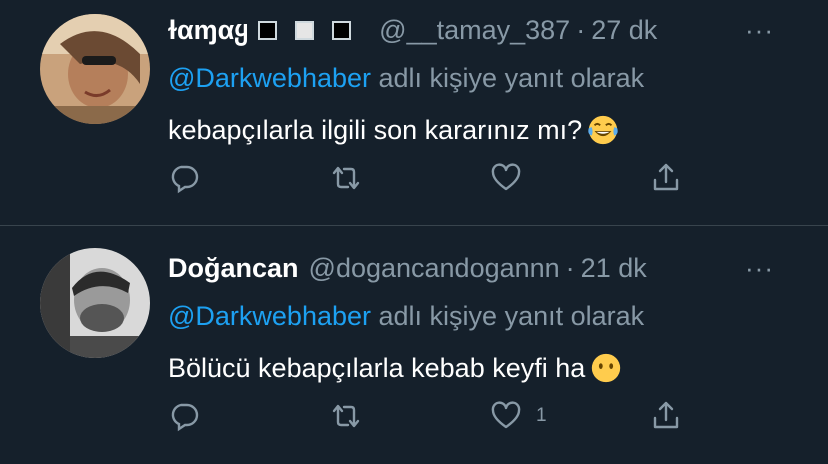 Image resolution: width=828 pixels, height=464 pixels. What do you see at coordinates (474, 30) in the screenshot?
I see `user-handle: @__tamay_387` at bounding box center [474, 30].